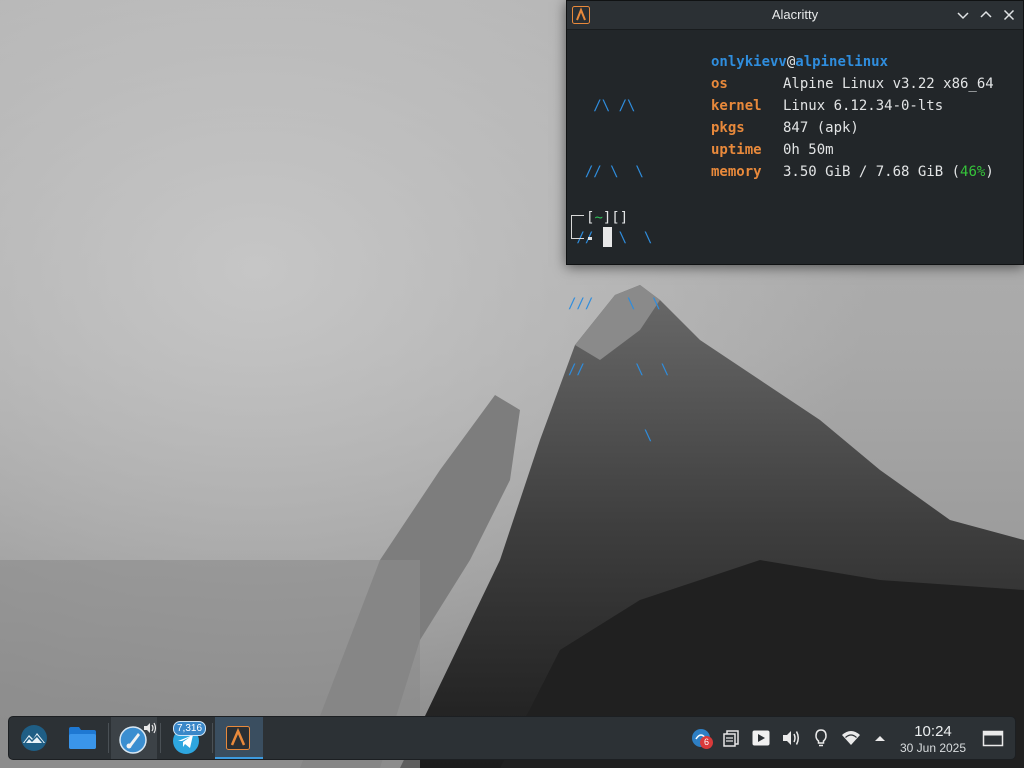  Describe the element at coordinates (134, 738) in the screenshot. I see `task-media-player` at that location.